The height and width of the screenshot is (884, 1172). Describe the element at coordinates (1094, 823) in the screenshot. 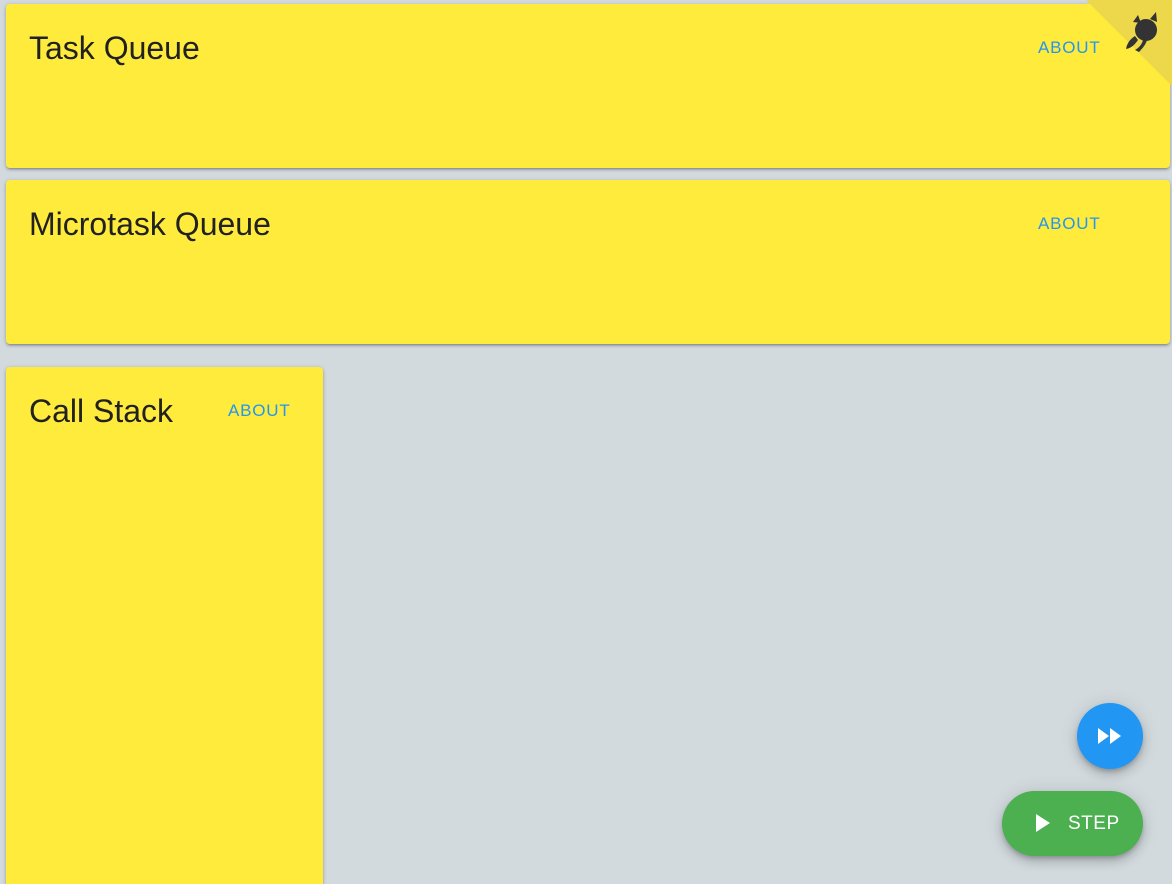

I see `step-button-label: STEP` at that location.